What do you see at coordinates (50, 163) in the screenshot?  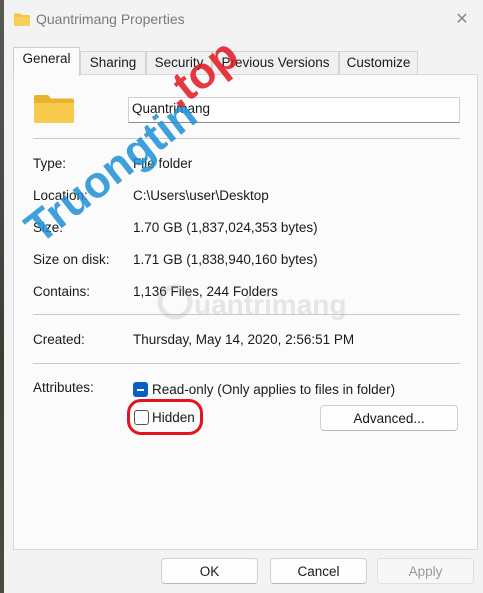 I see `type-label: Type:` at bounding box center [50, 163].